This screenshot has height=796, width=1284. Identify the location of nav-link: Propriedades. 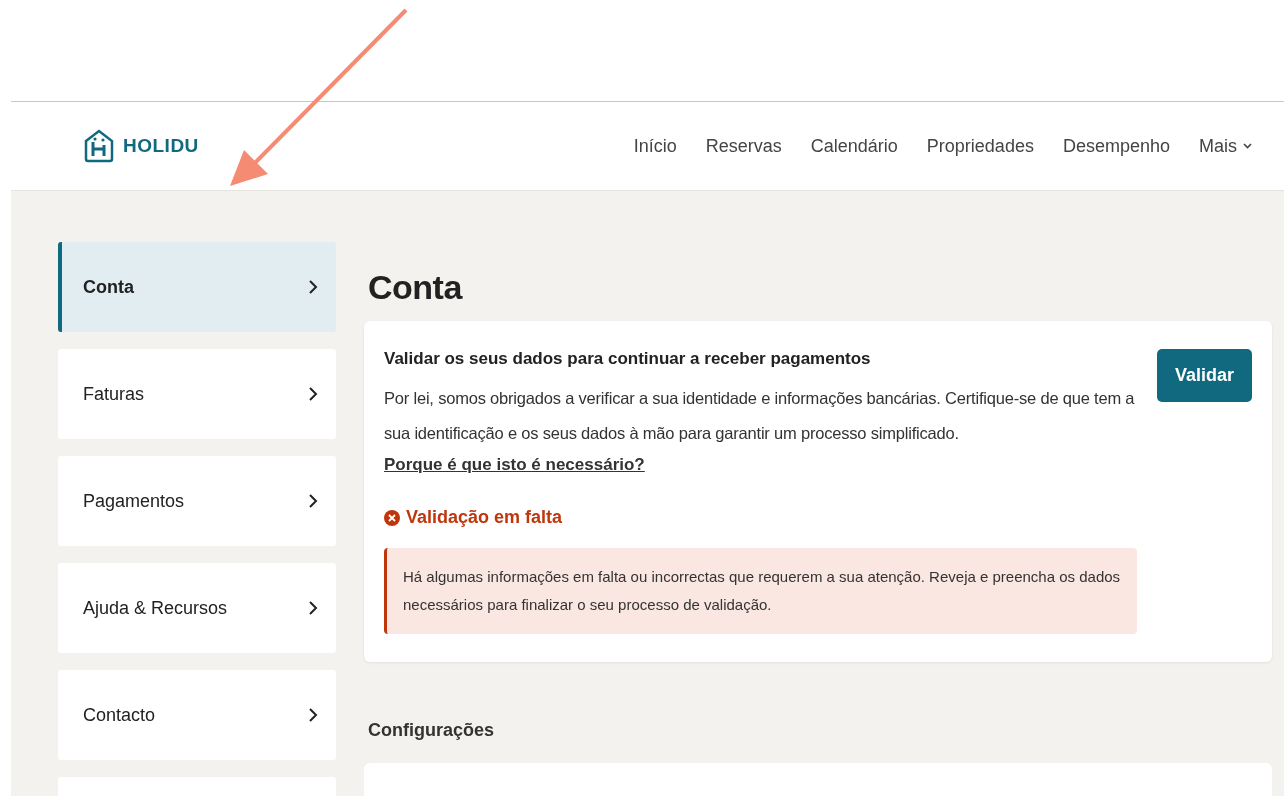
(980, 146).